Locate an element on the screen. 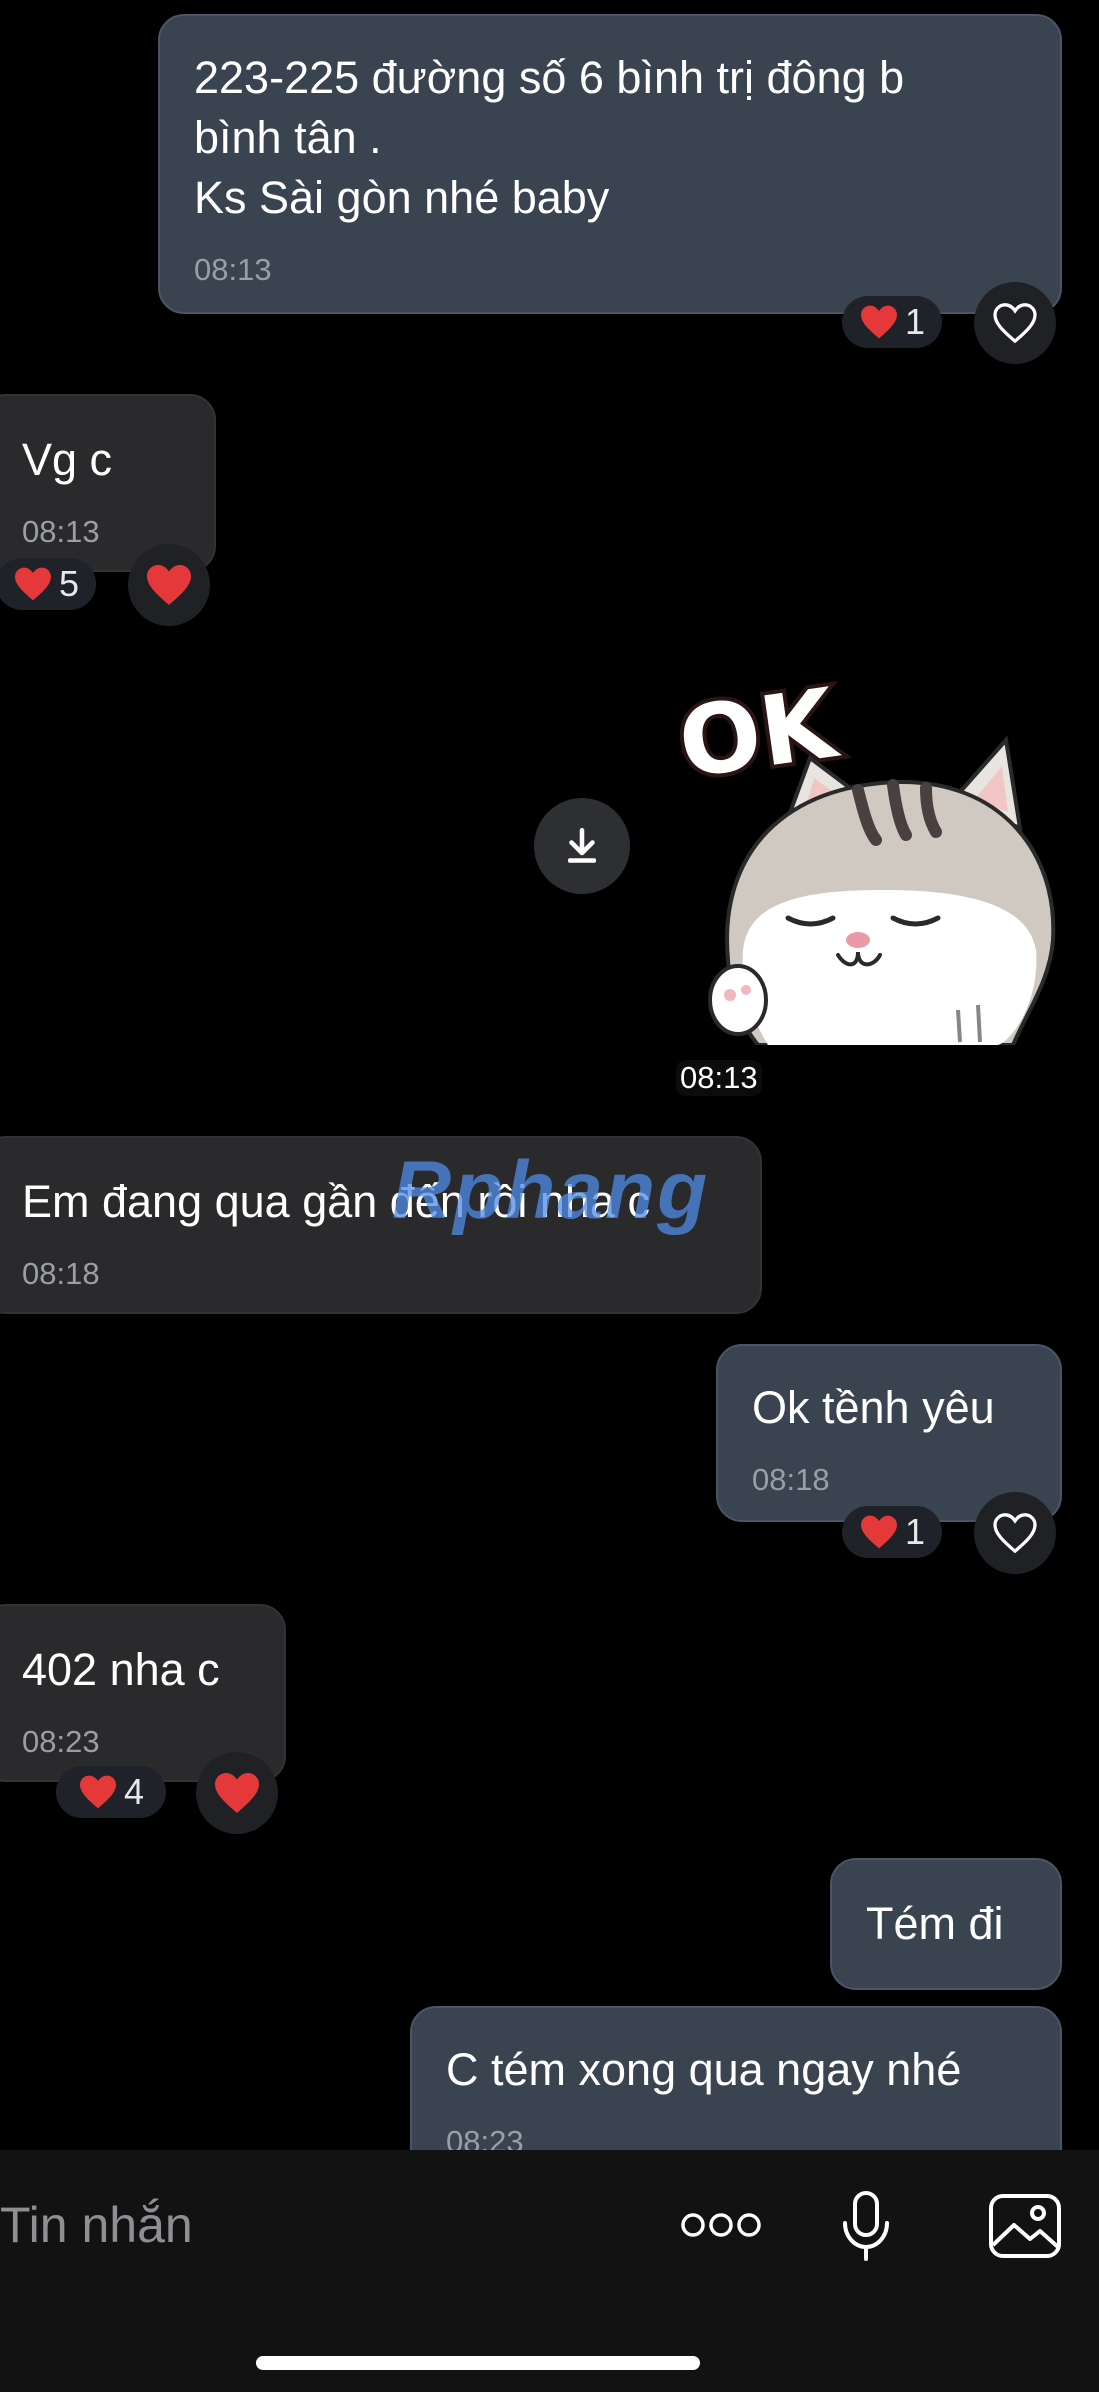 This screenshot has width=1099, height=2392. download-icon is located at coordinates (582, 845).